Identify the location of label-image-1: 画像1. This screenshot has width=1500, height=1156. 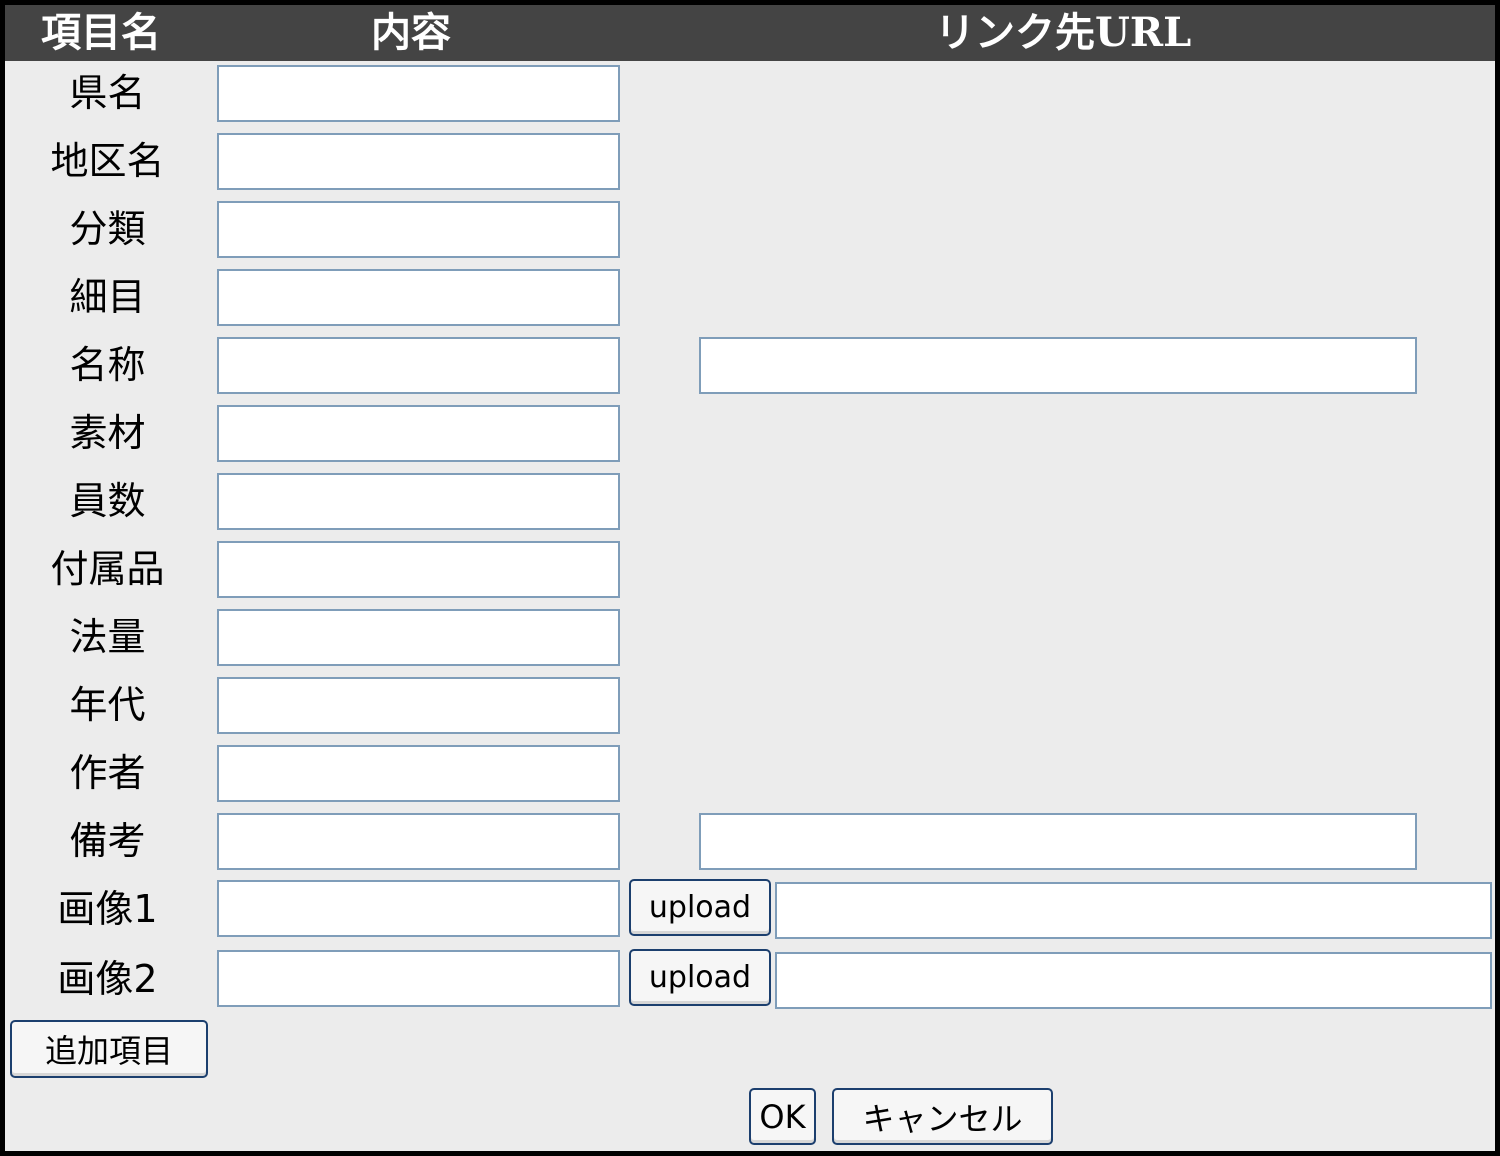
(107, 909).